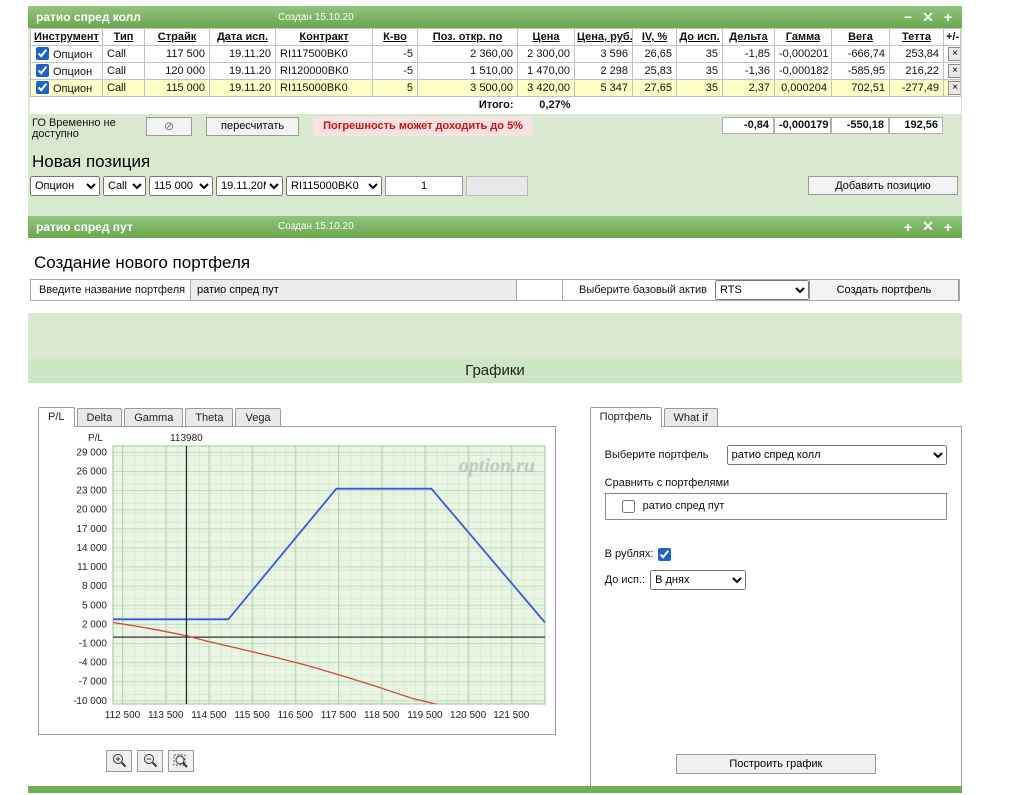 The image size is (1021, 795). What do you see at coordinates (467, 37) in the screenshot?
I see `col-open-at: Поз. откр. по` at bounding box center [467, 37].